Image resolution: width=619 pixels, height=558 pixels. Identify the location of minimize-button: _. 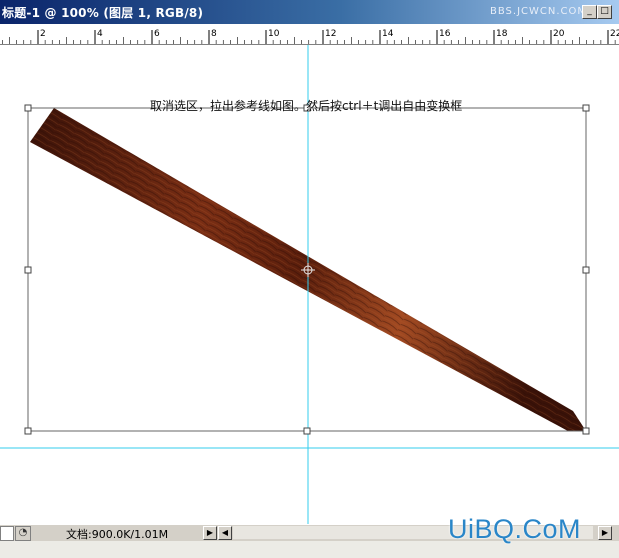
(589, 12).